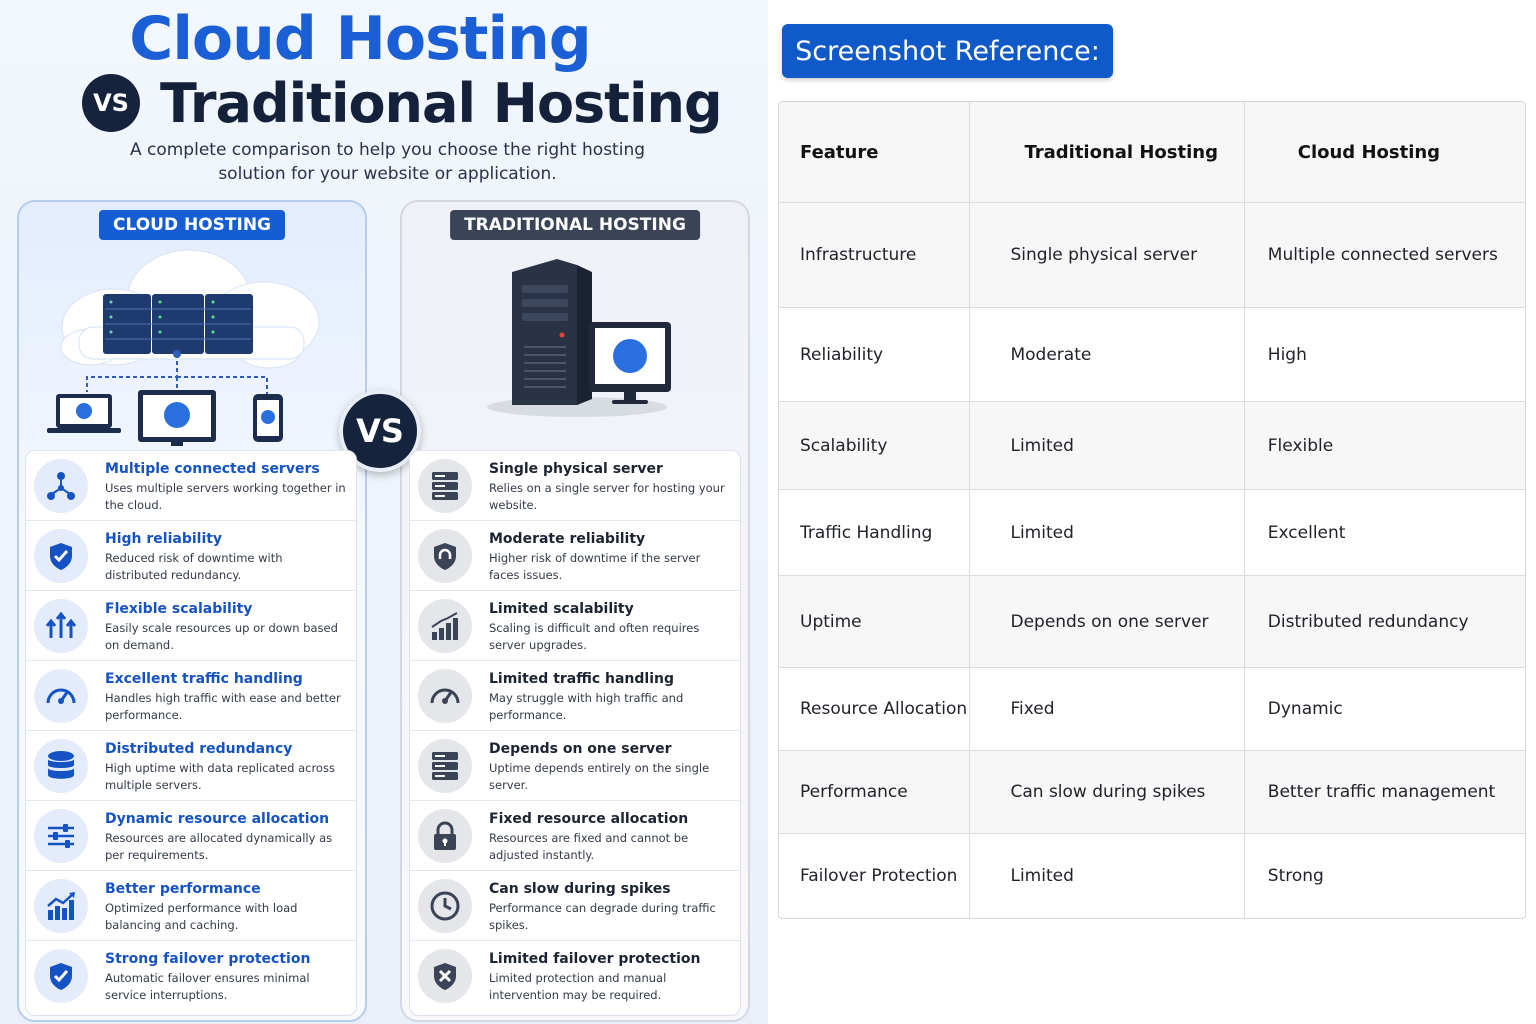 This screenshot has height=1024, width=1536. I want to click on traditional-cell: Can slow during spikes, so click(1107, 792).